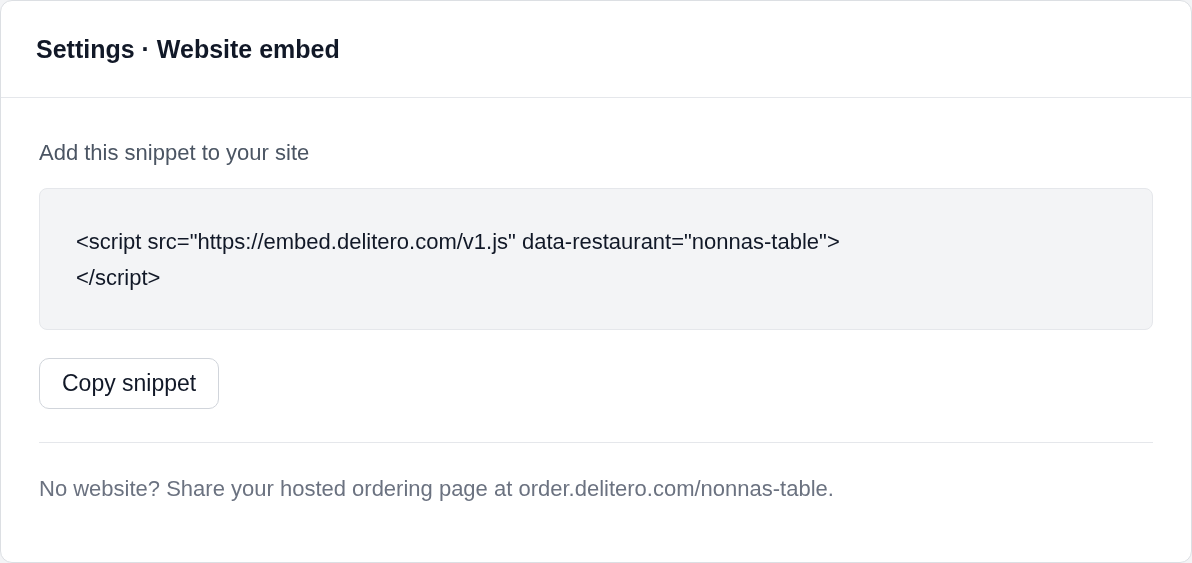  Describe the element at coordinates (437, 489) in the screenshot. I see `footer-note: No website? Share your hosted ordering page at order.delitero.com/nonnas-table.` at that location.